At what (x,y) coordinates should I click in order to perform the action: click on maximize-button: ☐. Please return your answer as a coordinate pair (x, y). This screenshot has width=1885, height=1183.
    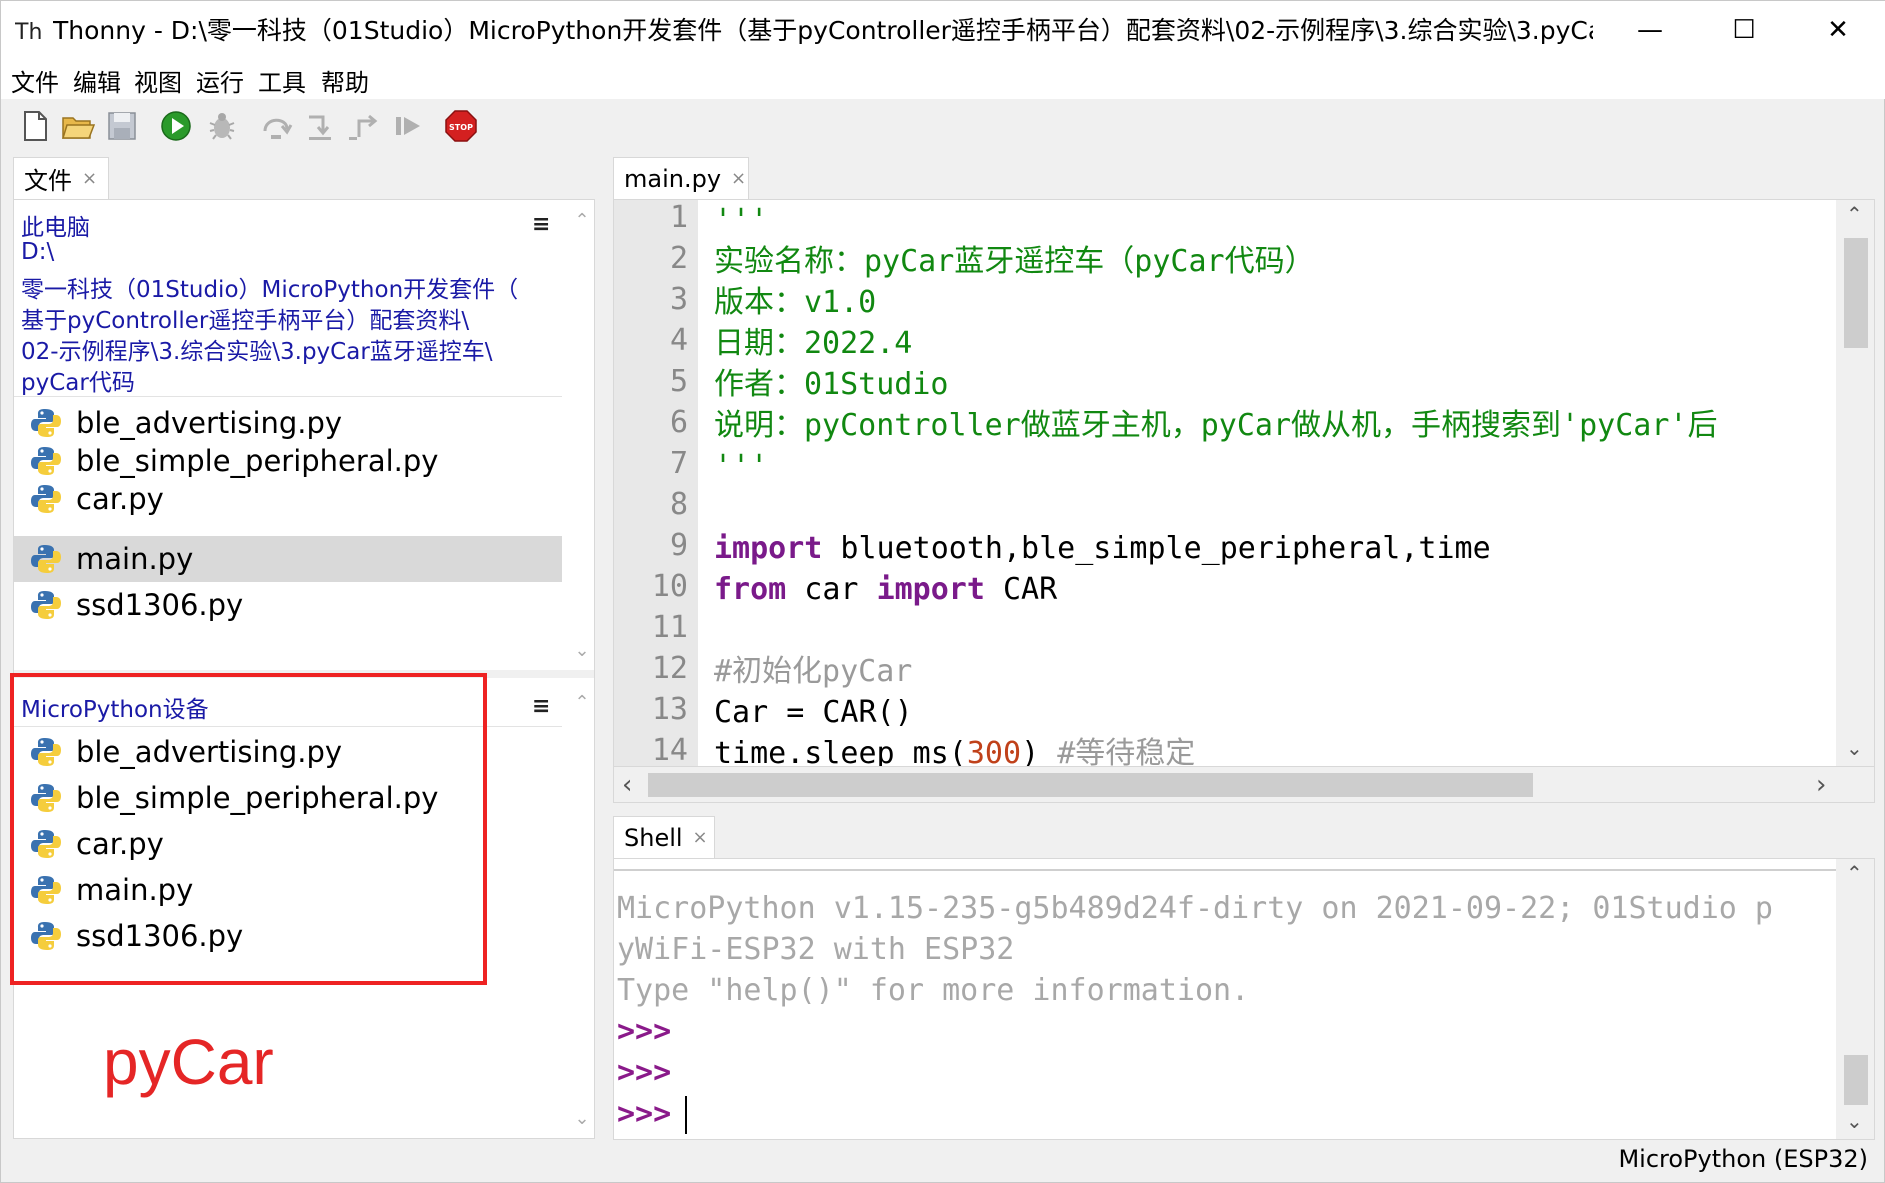
    Looking at the image, I should click on (1744, 30).